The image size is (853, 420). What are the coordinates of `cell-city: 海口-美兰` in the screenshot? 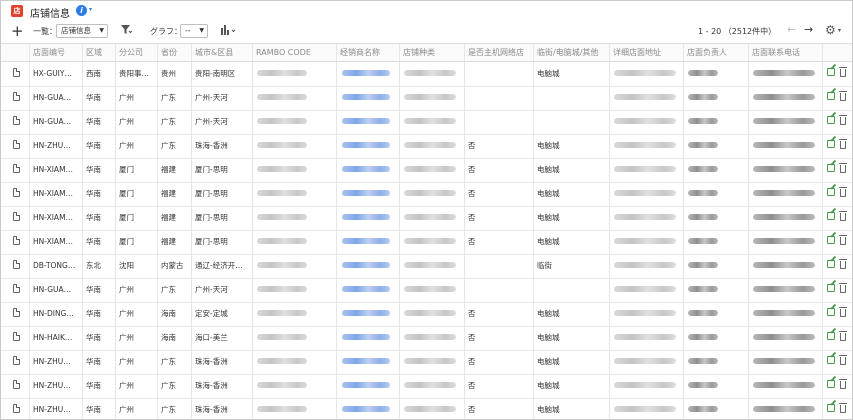 It's located at (222, 338).